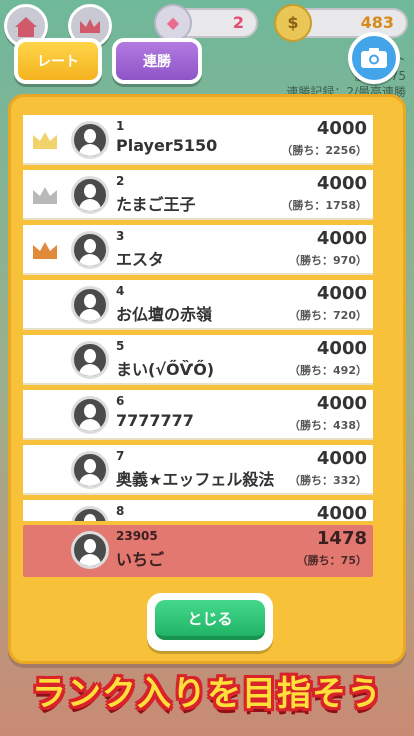  Describe the element at coordinates (120, 456) in the screenshot. I see `player-rank: 7` at that location.